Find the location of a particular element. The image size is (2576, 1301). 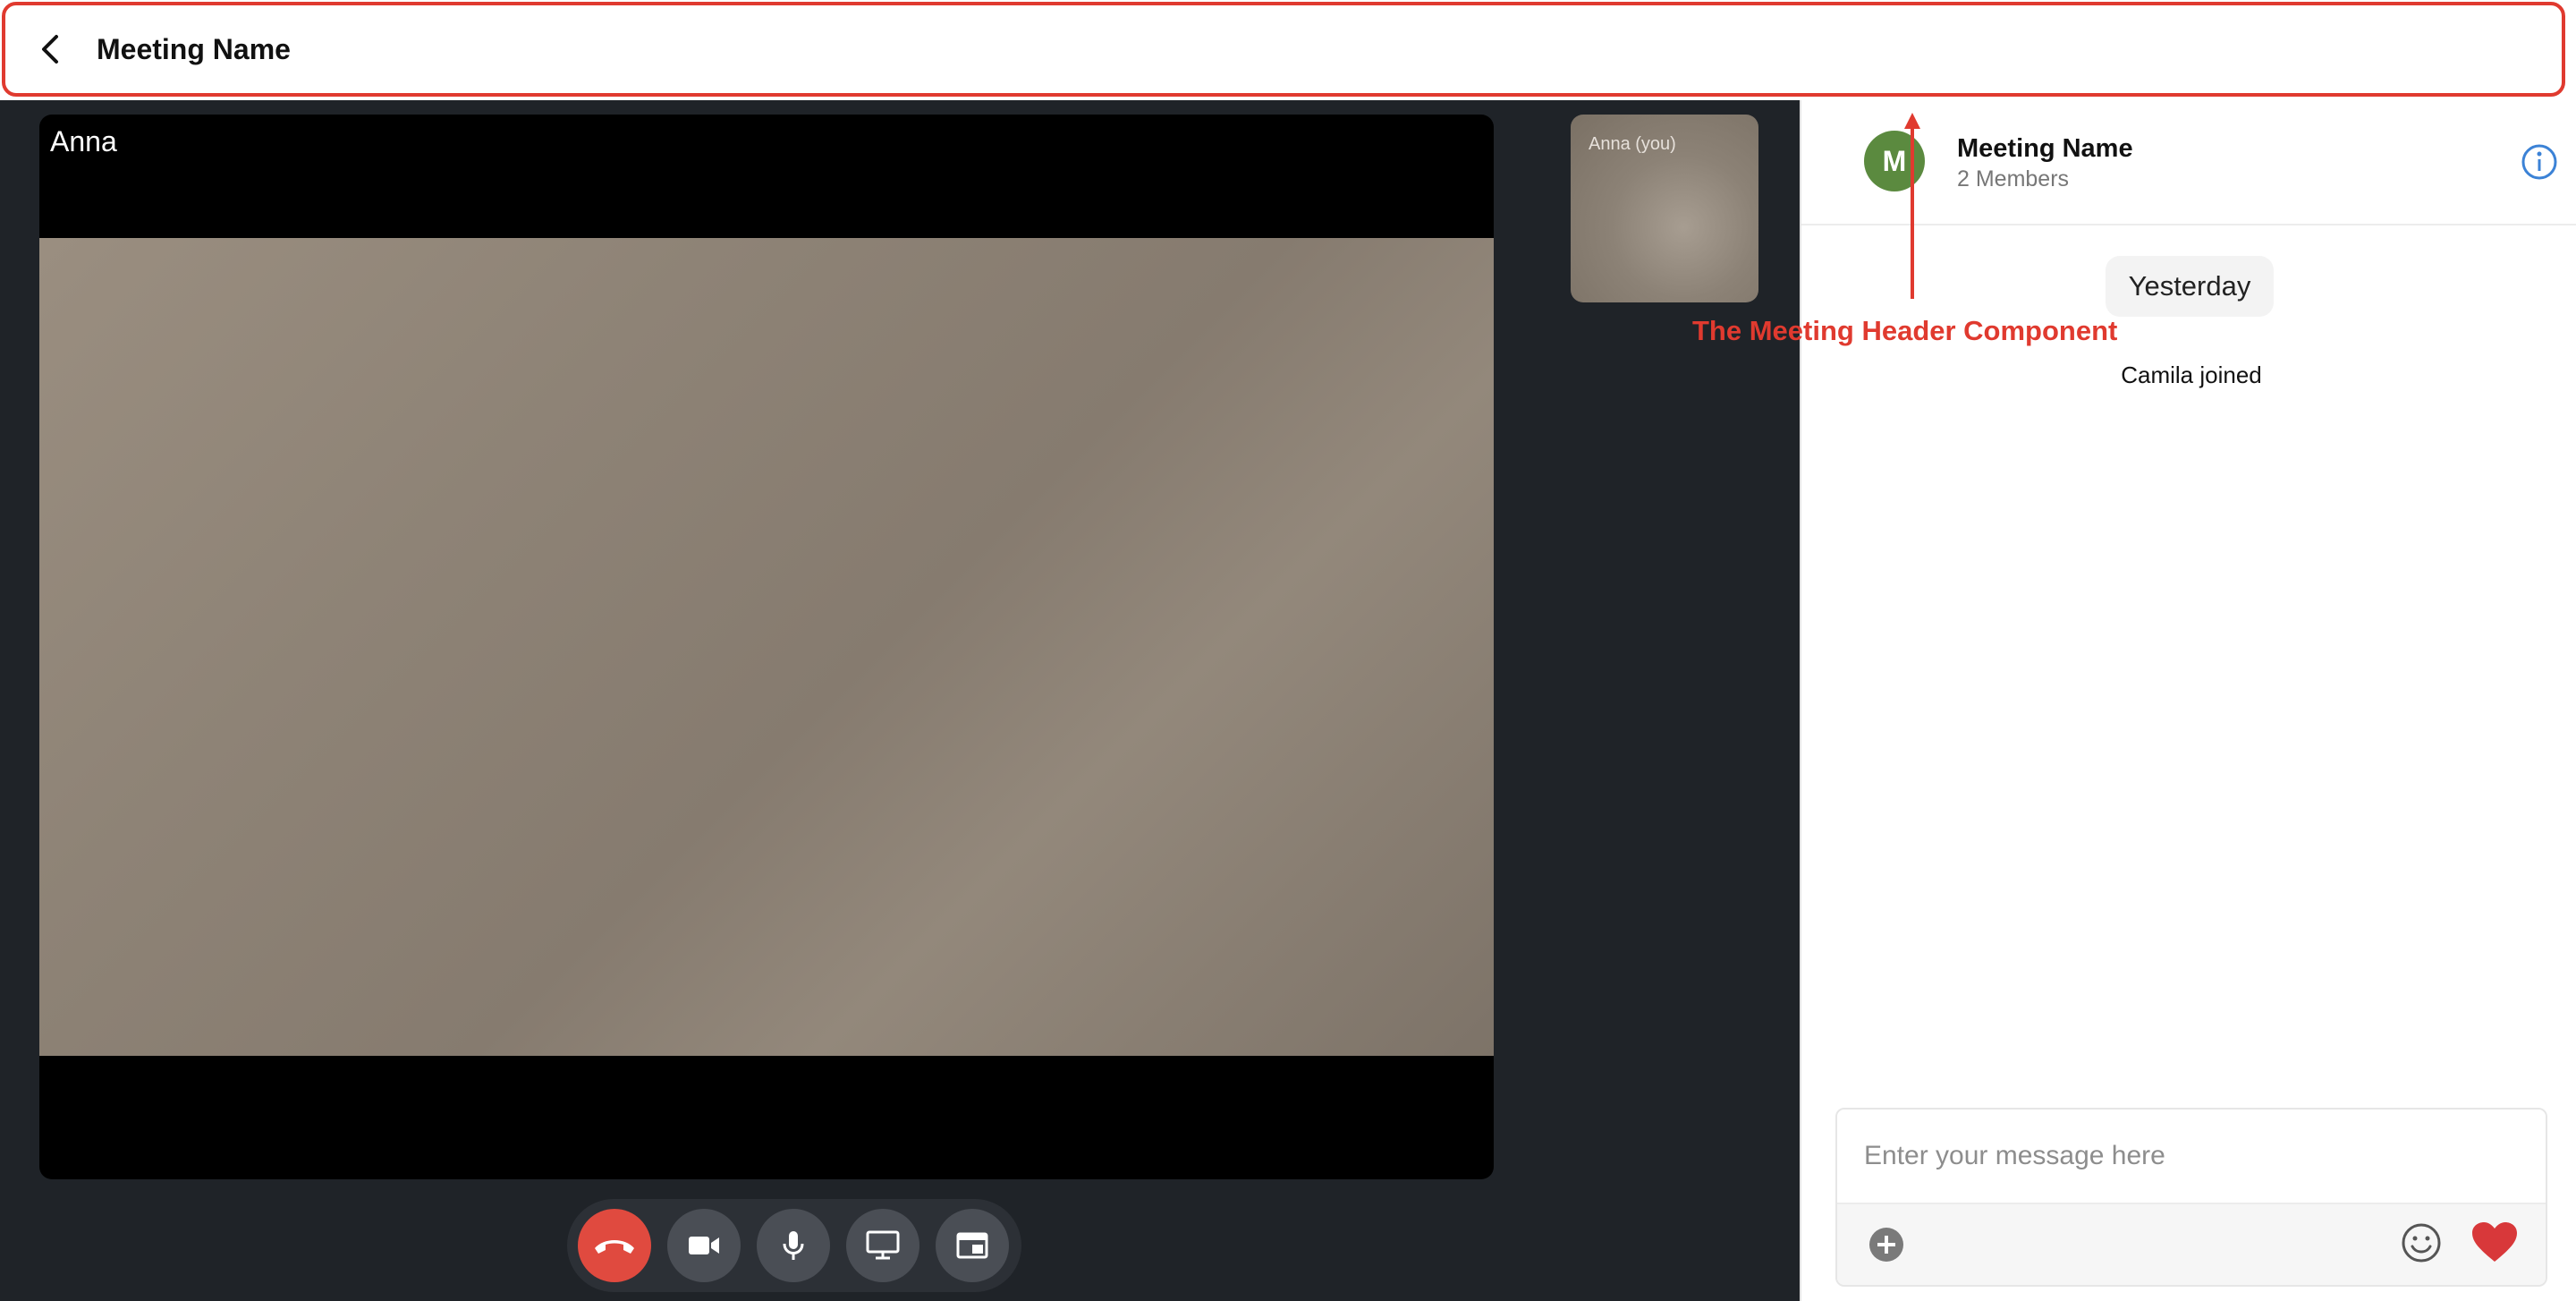

annotation-arrow-icon is located at coordinates (1912, 206).